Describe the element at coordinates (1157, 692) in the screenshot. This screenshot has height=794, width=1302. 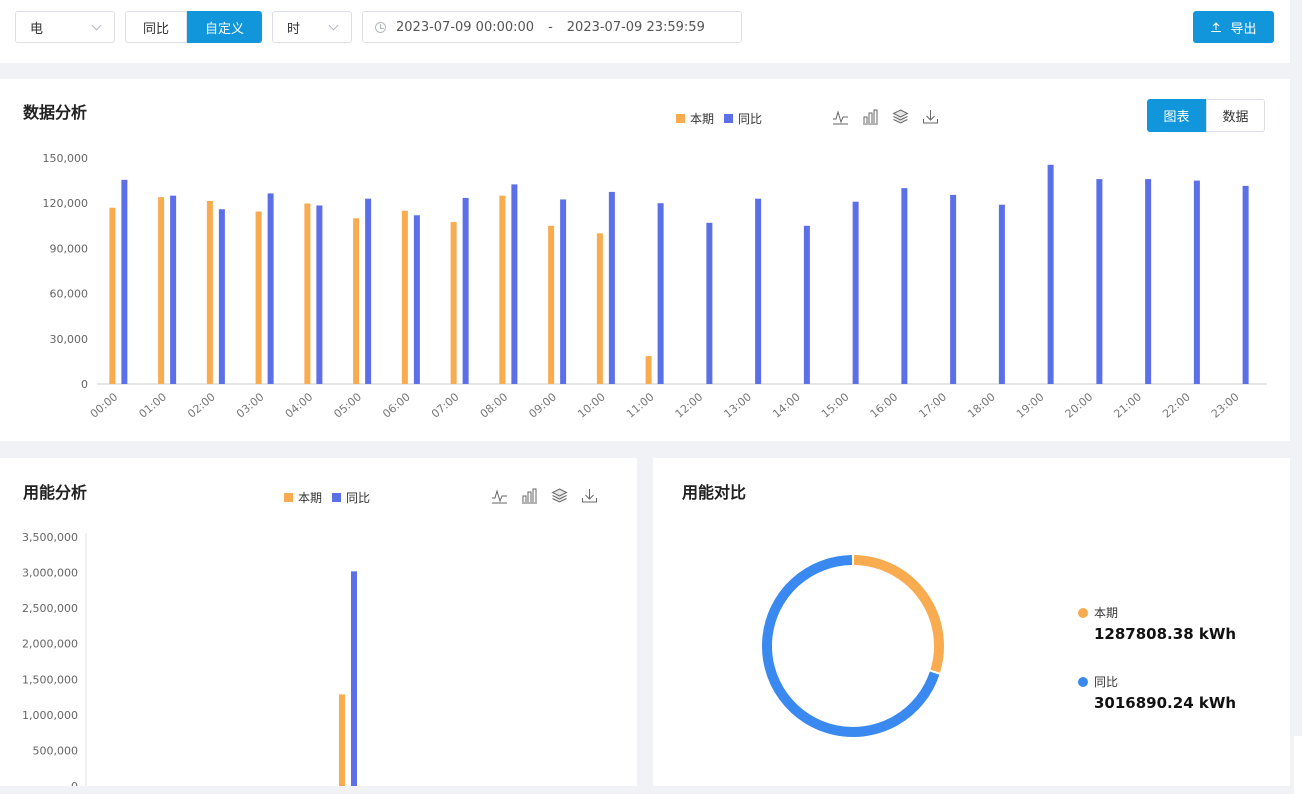
I see `donut-legend-yoy: 同比 3016890.24 kWh` at that location.